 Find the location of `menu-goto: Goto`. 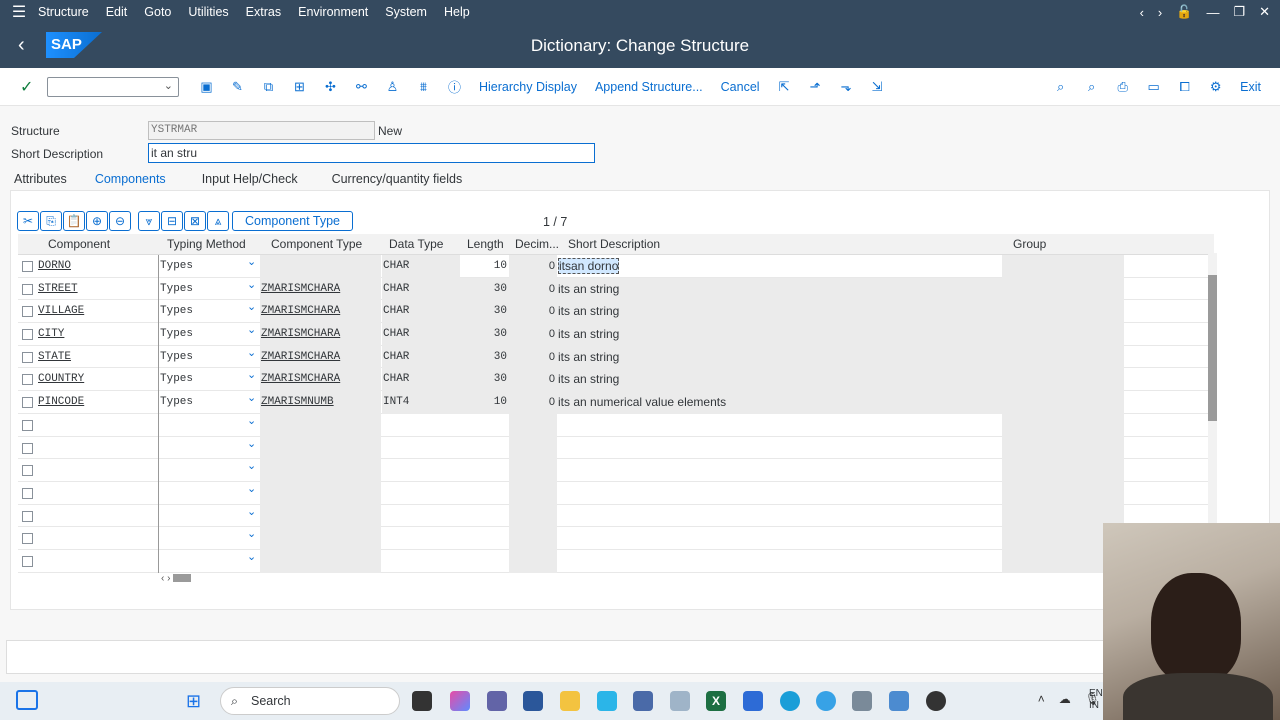

menu-goto: Goto is located at coordinates (157, 12).